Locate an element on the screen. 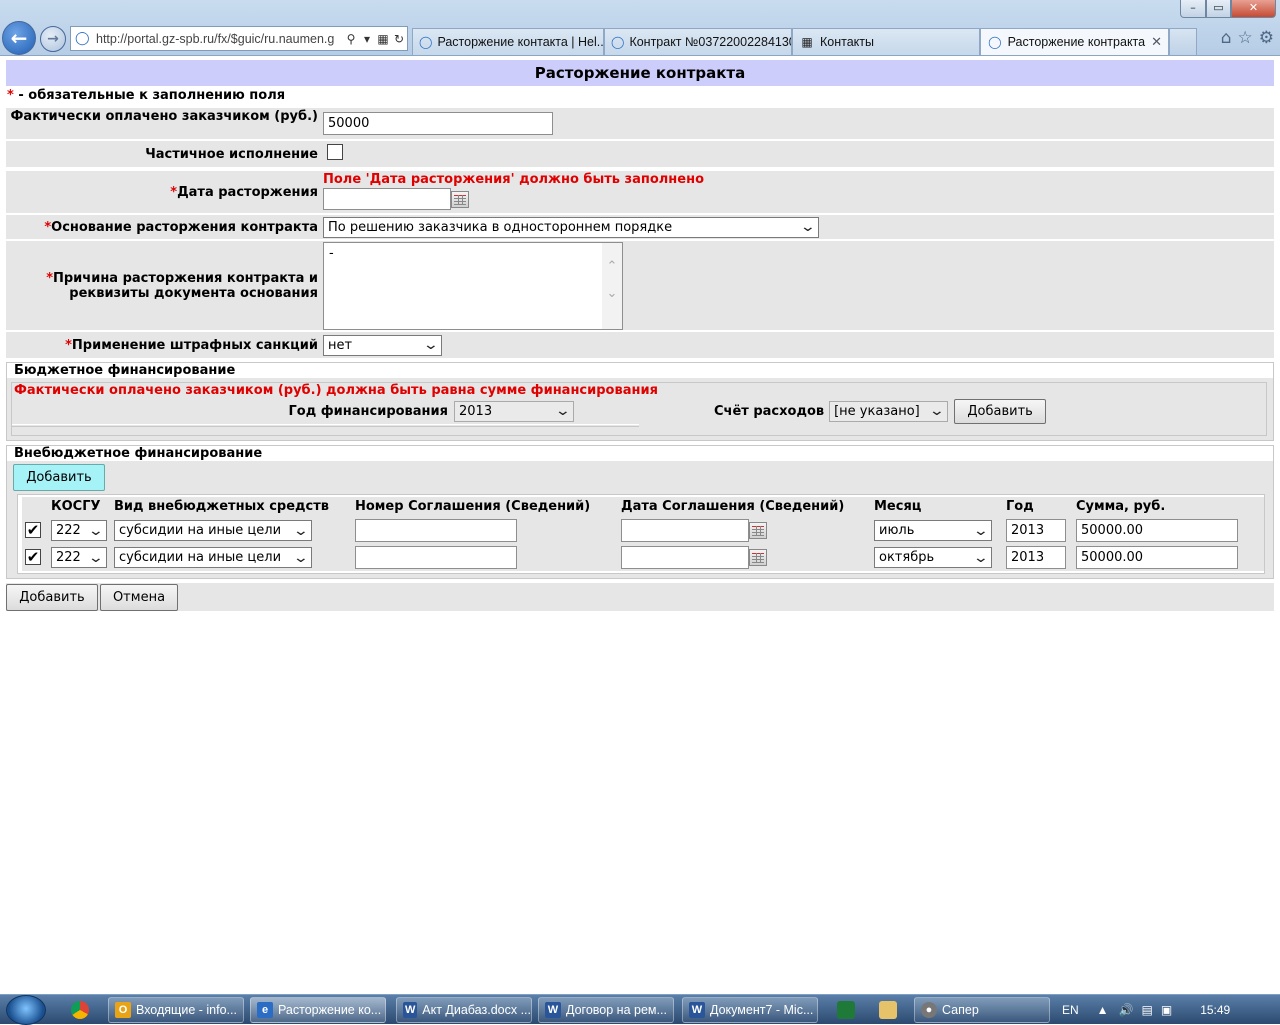 This screenshot has width=1280, height=1025. favorites-star-icon: ☆ is located at coordinates (1245, 38).